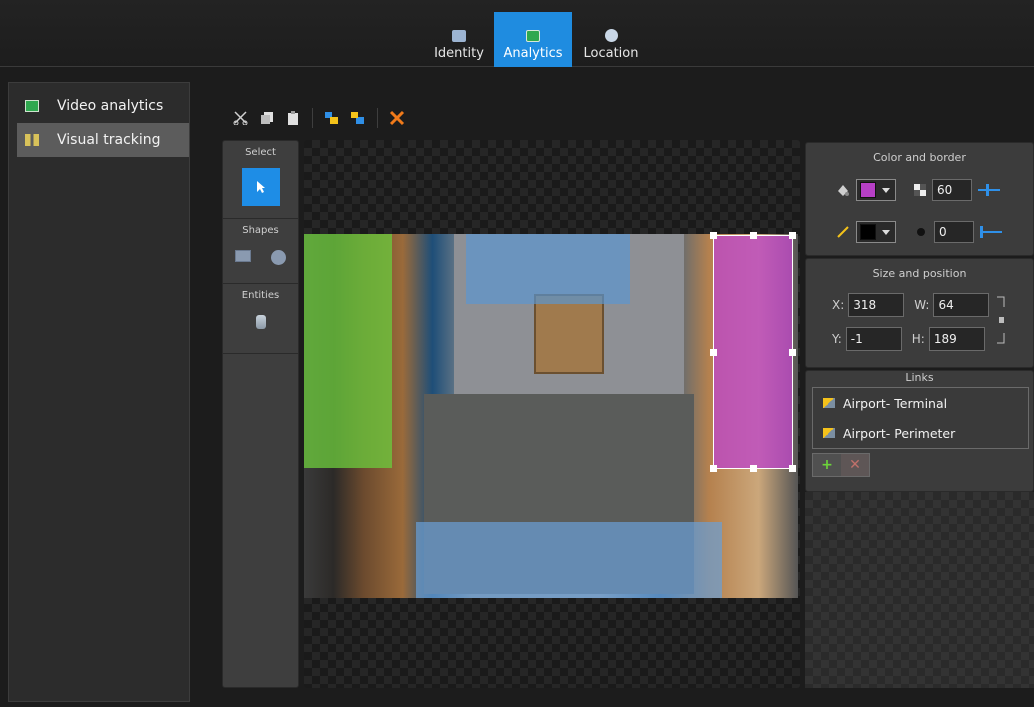 The height and width of the screenshot is (707, 1034). What do you see at coordinates (278, 257) in the screenshot?
I see `ellipse-shape-icon` at bounding box center [278, 257].